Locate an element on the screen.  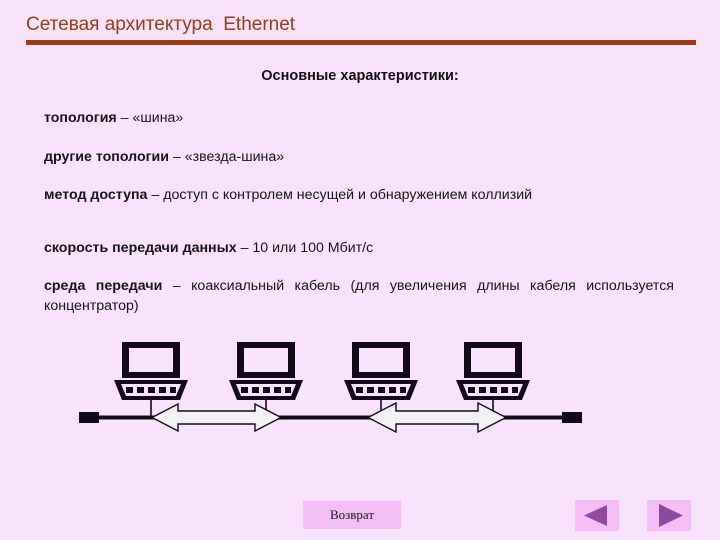
term-label: топология is located at coordinates (80, 118).